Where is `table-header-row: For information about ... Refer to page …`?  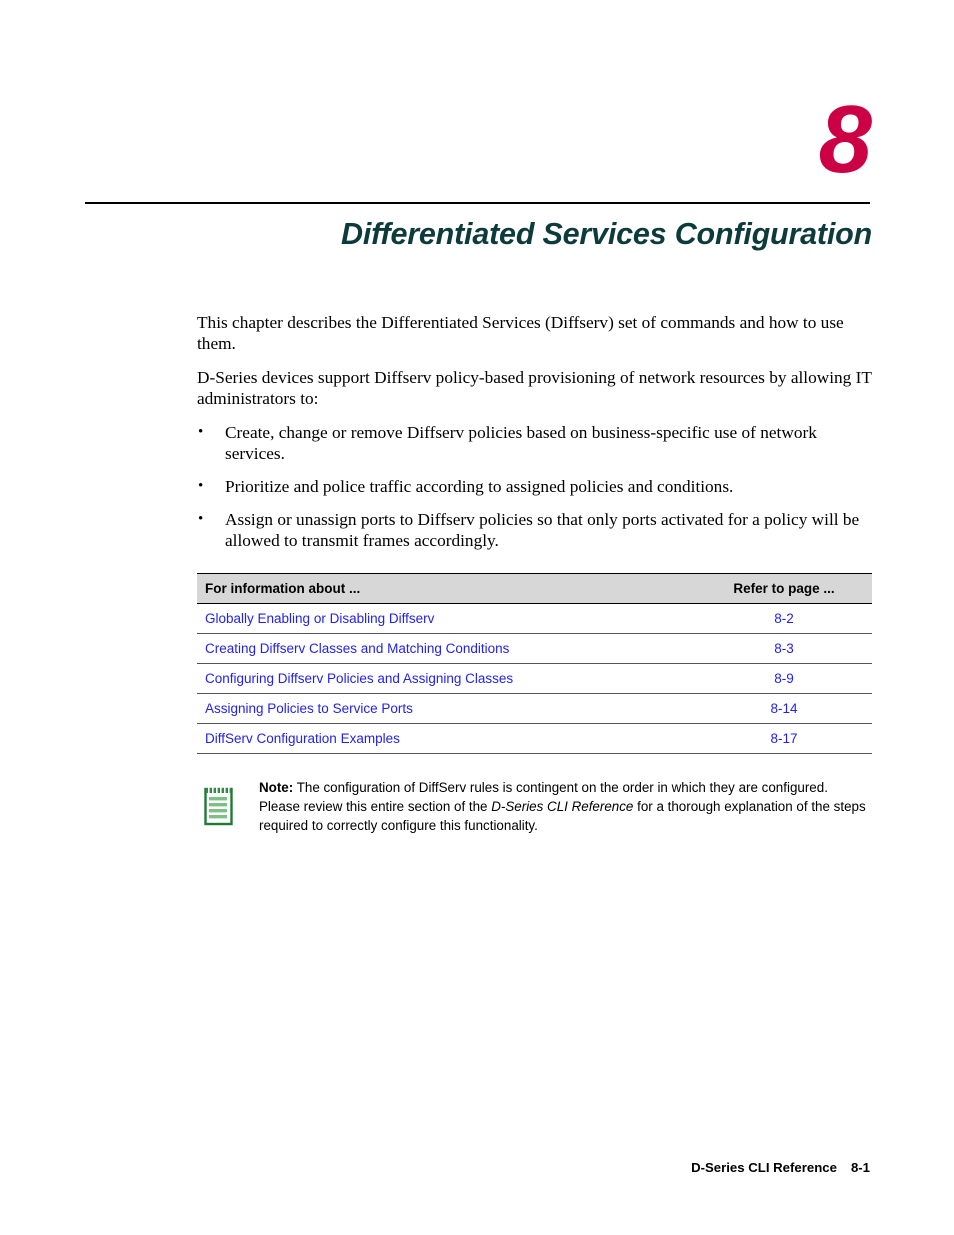 table-header-row: For information about ... Refer to page … is located at coordinates (534, 588).